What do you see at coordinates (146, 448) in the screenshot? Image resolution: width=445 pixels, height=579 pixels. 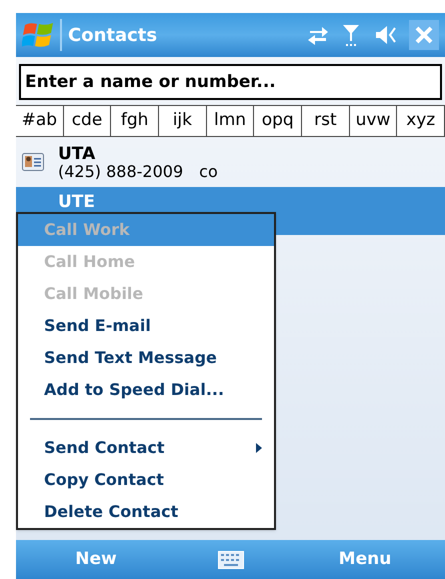 I see `menu-item: Send Contact` at bounding box center [146, 448].